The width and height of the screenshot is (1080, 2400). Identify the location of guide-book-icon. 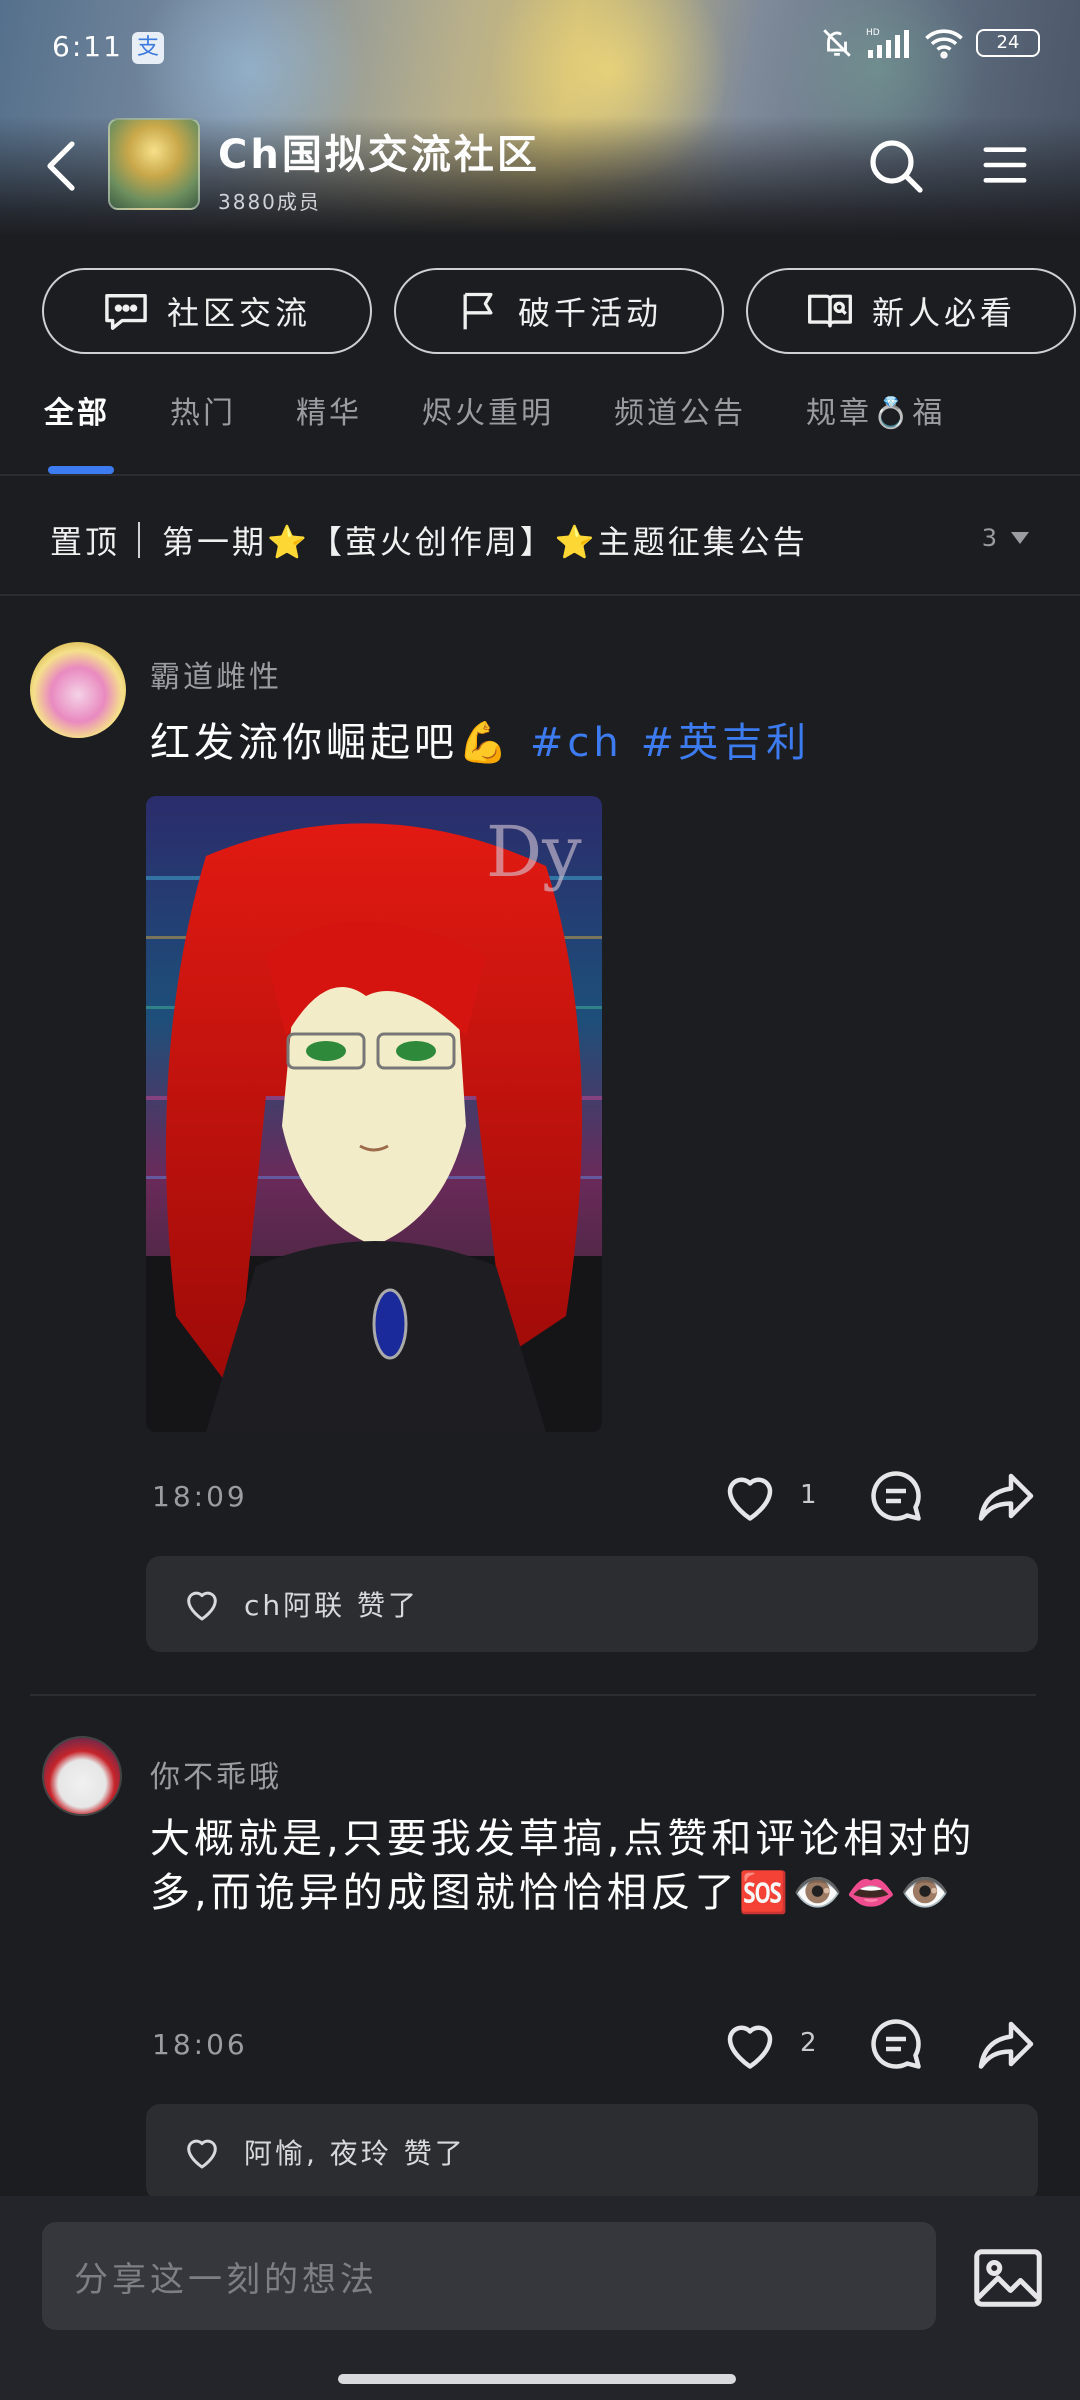
(830, 311).